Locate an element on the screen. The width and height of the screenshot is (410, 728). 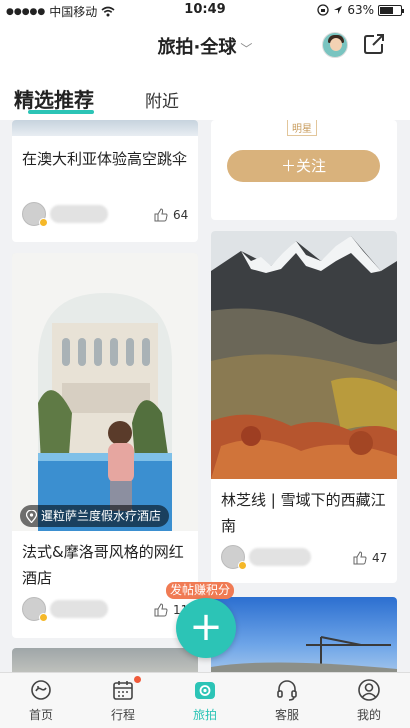
follow-button: ＋关注 is located at coordinates (303, 166).